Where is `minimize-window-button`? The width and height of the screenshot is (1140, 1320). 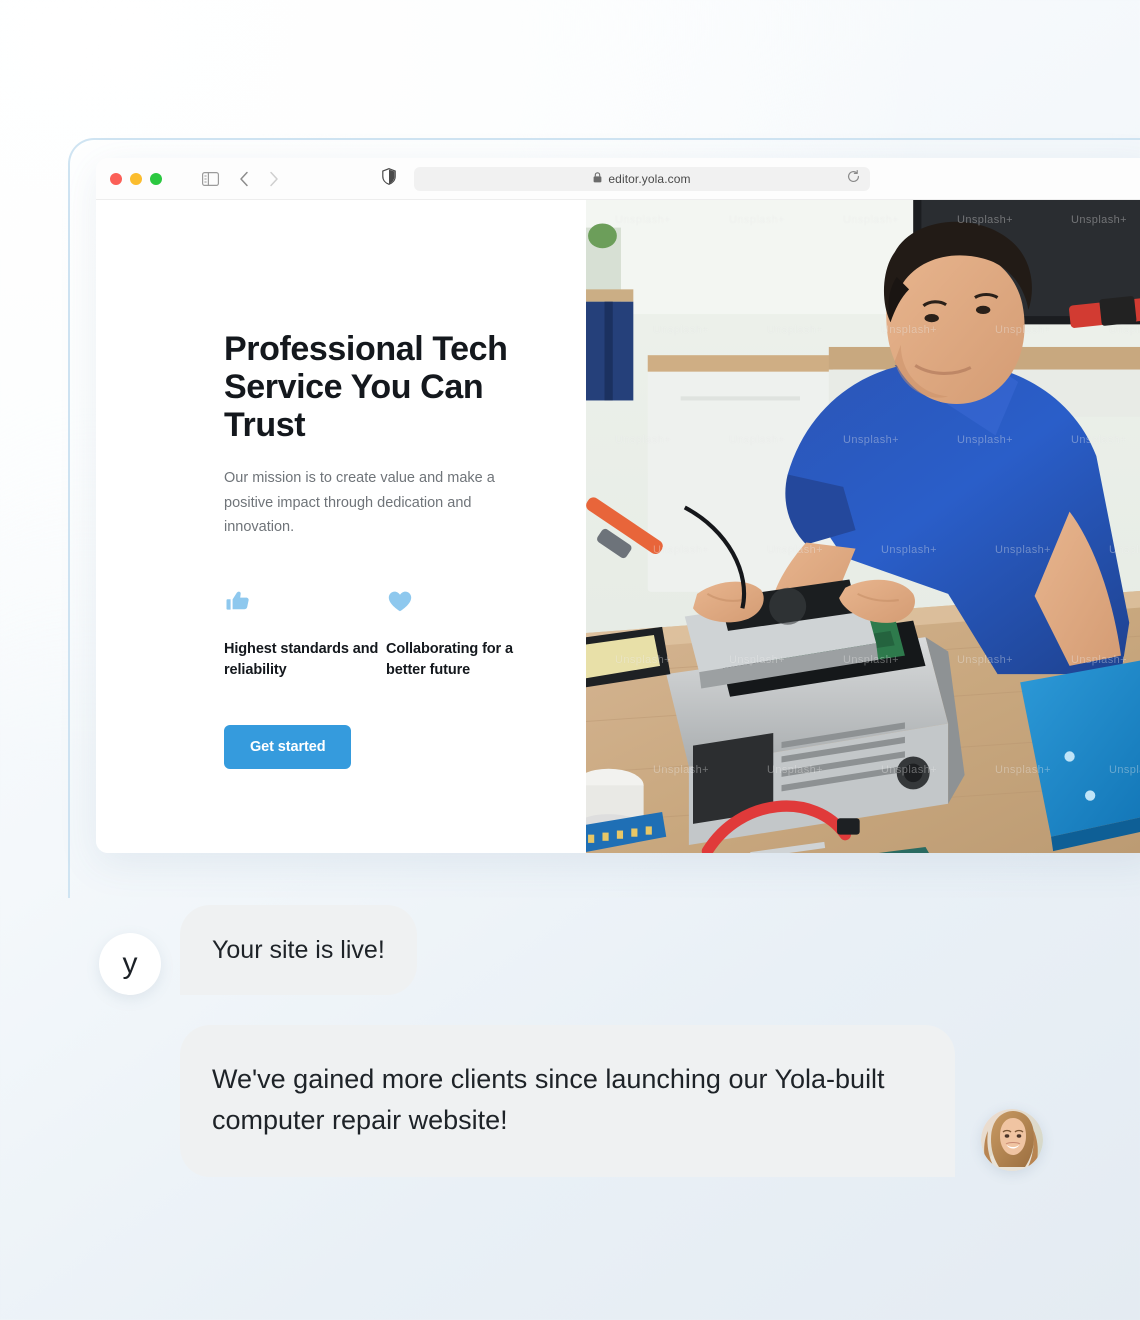
minimize-window-button is located at coordinates (136, 178).